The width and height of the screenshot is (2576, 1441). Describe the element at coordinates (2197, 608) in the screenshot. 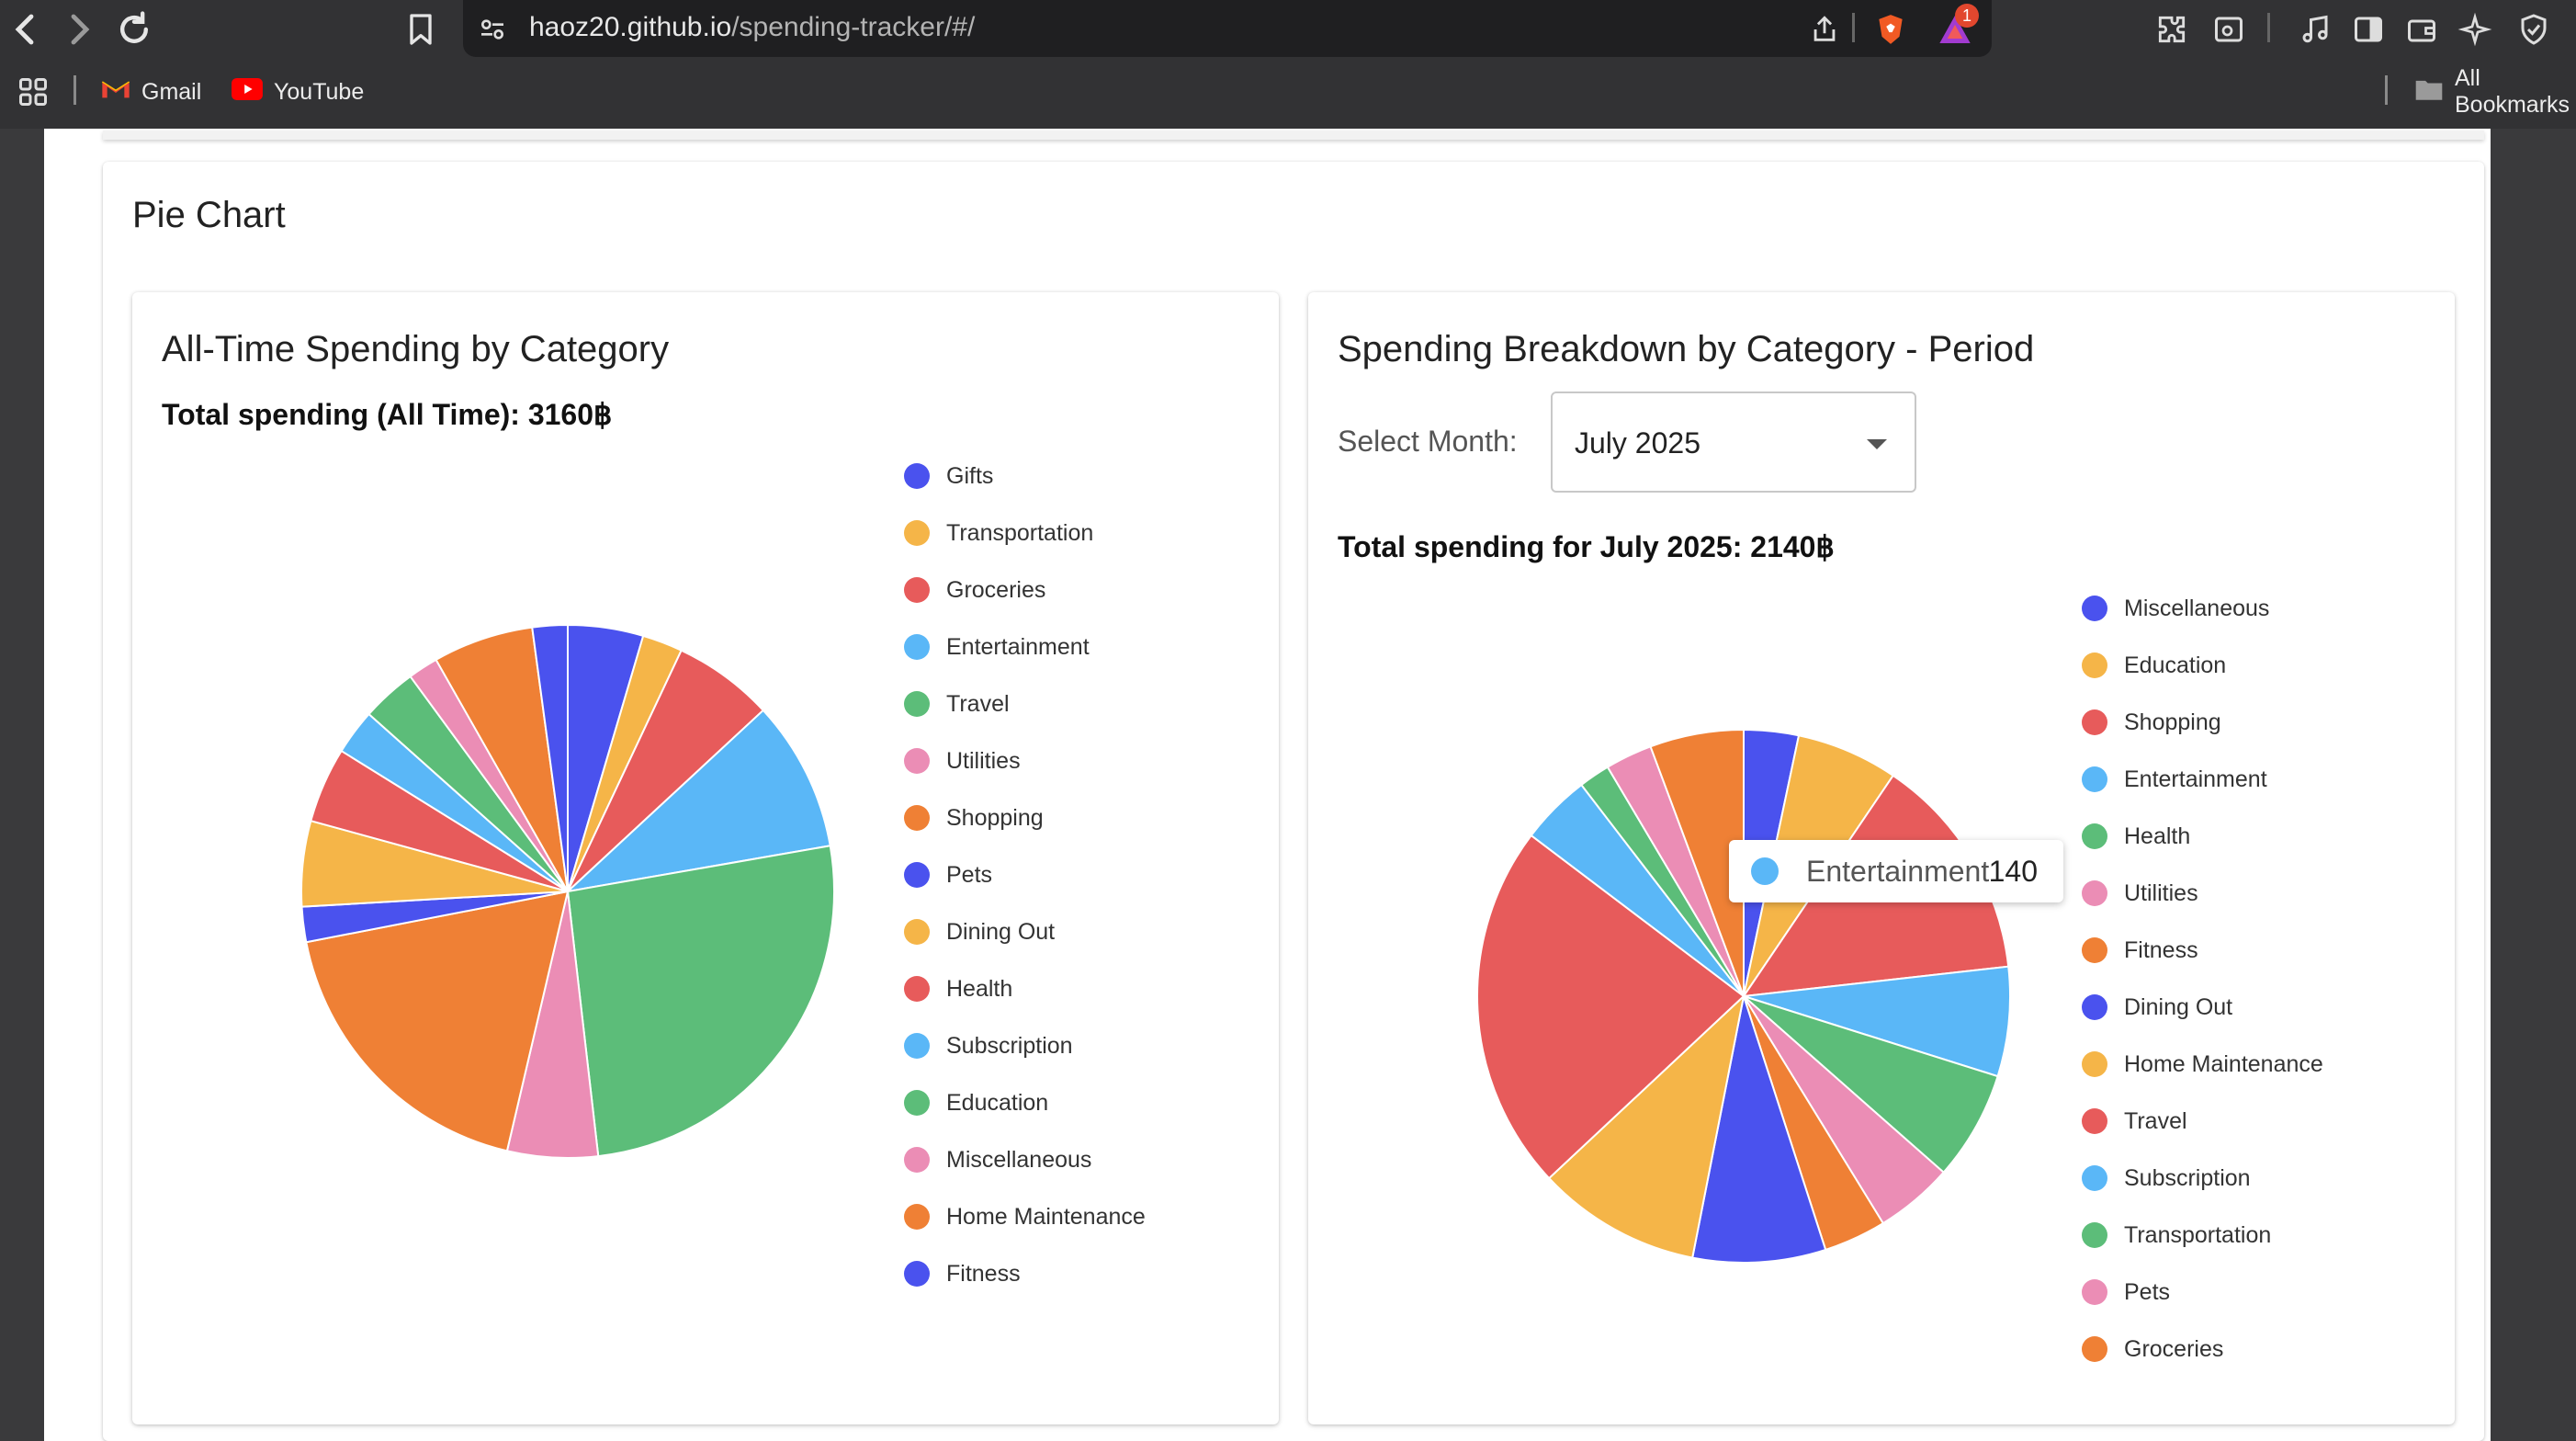

I see `legend-label: Miscellaneous` at that location.